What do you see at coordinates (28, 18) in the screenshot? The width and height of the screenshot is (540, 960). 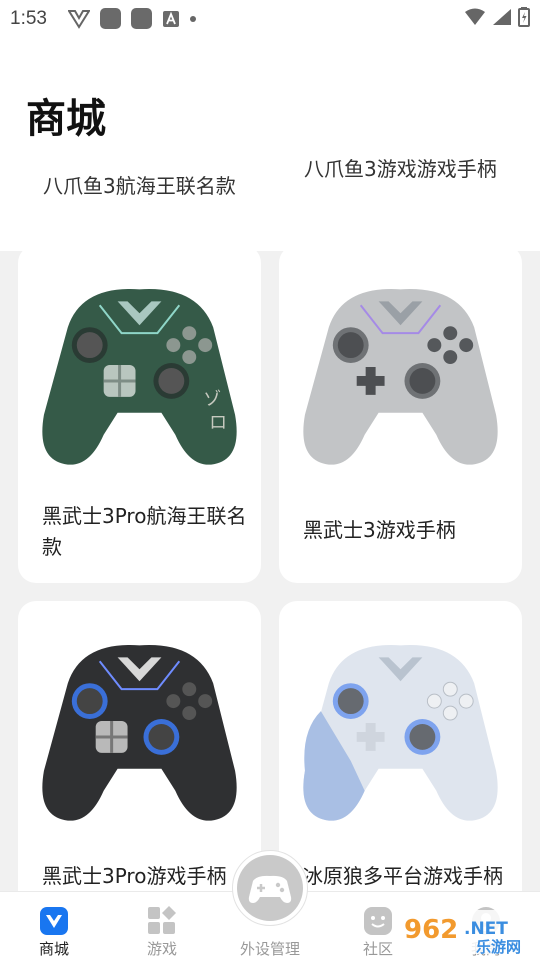 I see `status-time: 1:53` at bounding box center [28, 18].